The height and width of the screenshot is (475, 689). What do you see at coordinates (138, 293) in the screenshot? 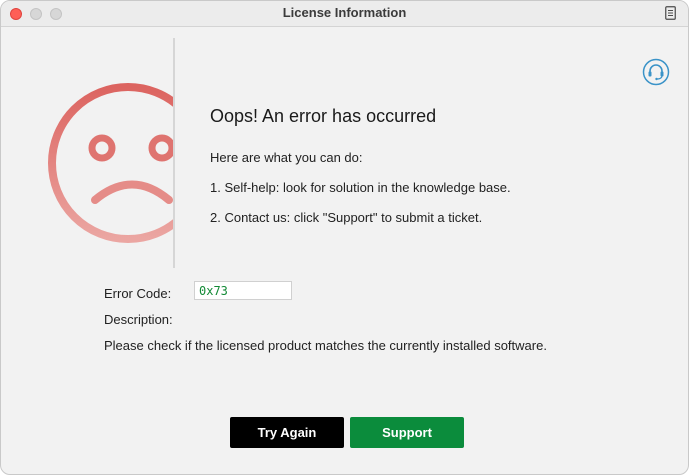
I see `error-code-label: Error Code:` at bounding box center [138, 293].